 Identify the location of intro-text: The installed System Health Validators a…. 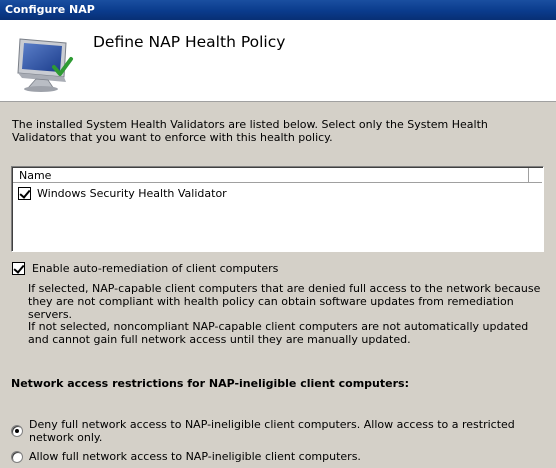
(250, 131).